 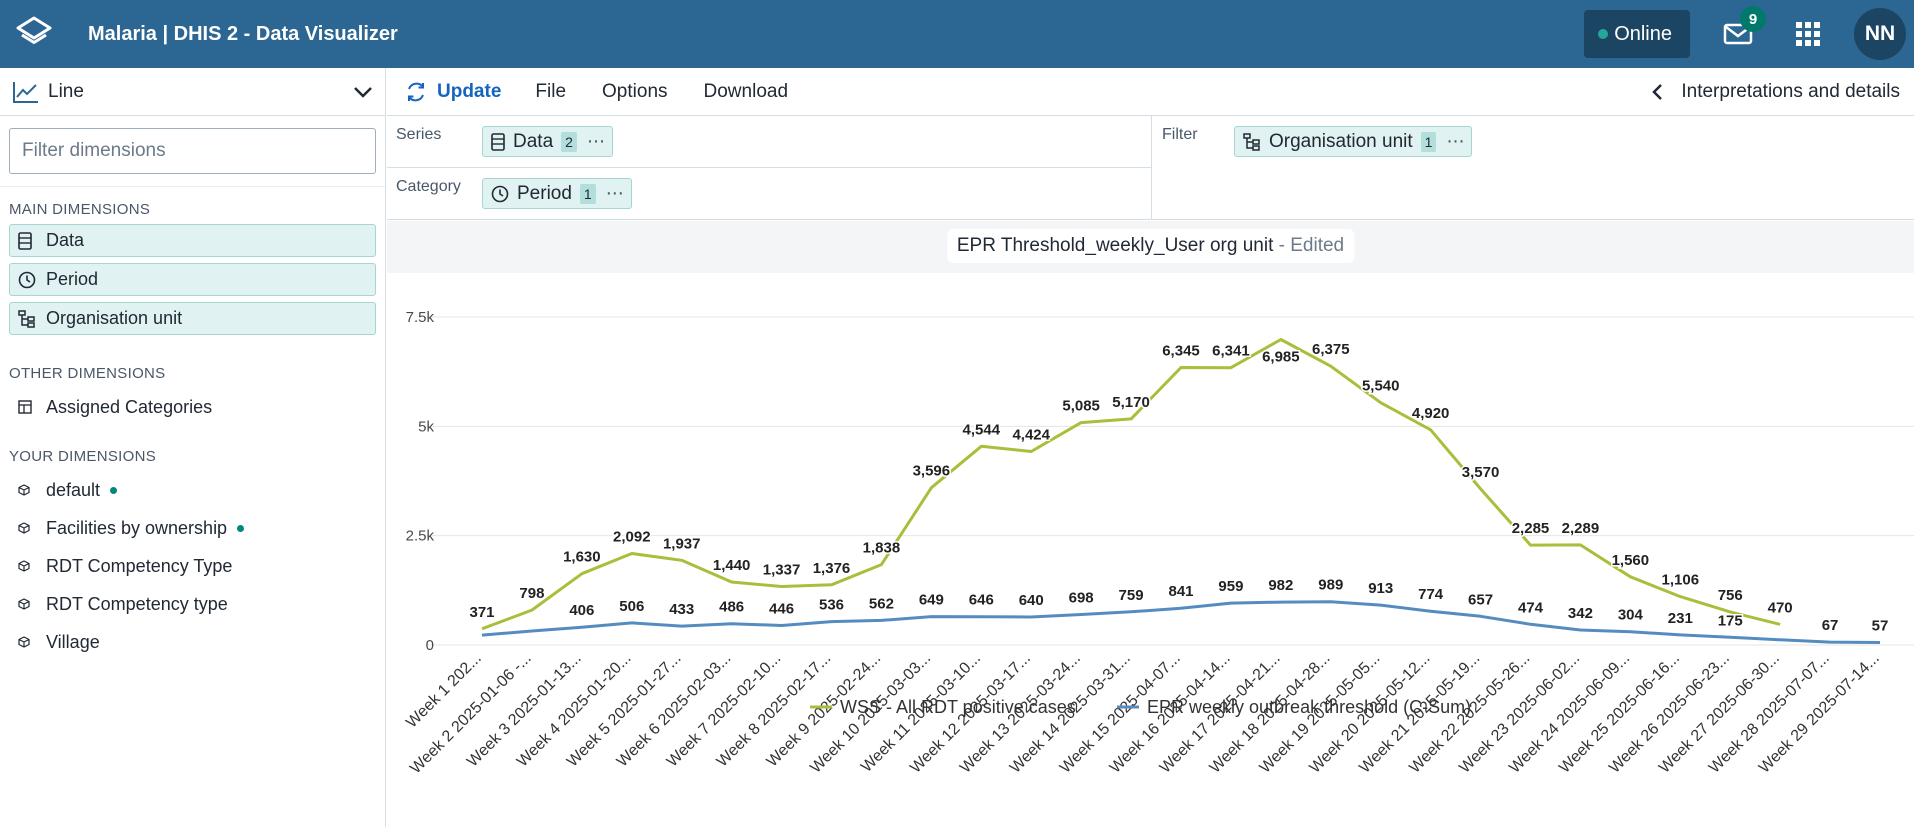 What do you see at coordinates (1180, 134) in the screenshot?
I see `filter-axis-label: Filter` at bounding box center [1180, 134].